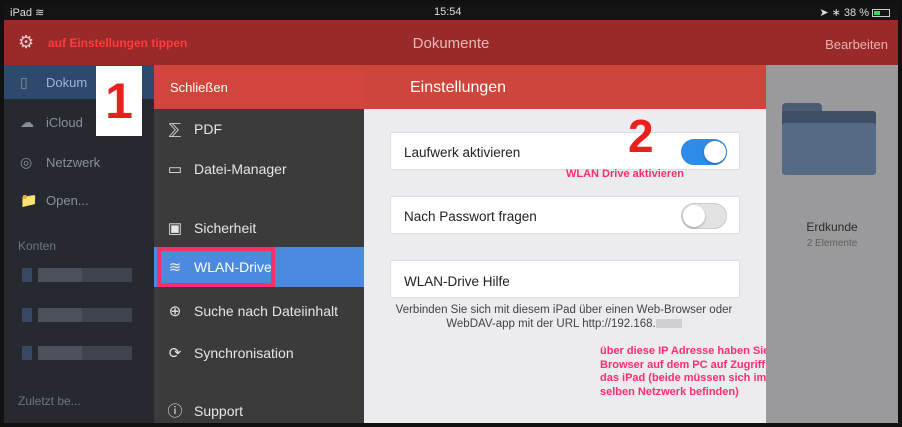 This screenshot has width=902, height=427. Describe the element at coordinates (37, 246) in the screenshot. I see `section-accounts: Konten` at that location.